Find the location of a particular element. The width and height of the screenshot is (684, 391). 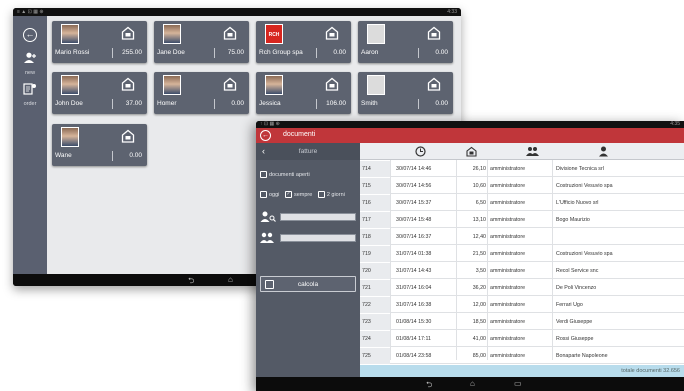

customer-tile: Aaron 0.00 is located at coordinates (405, 42).